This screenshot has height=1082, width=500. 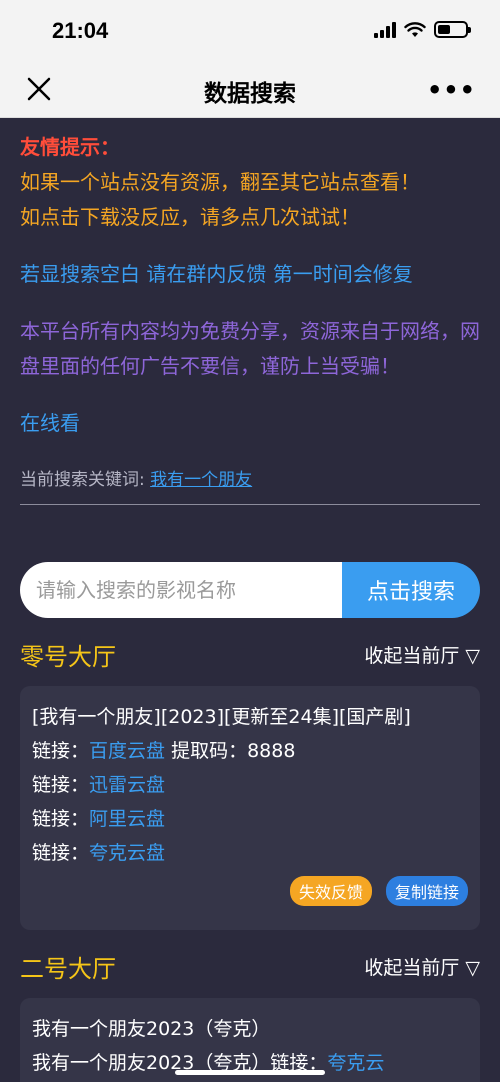 What do you see at coordinates (250, 1072) in the screenshot?
I see `home-indicator` at bounding box center [250, 1072].